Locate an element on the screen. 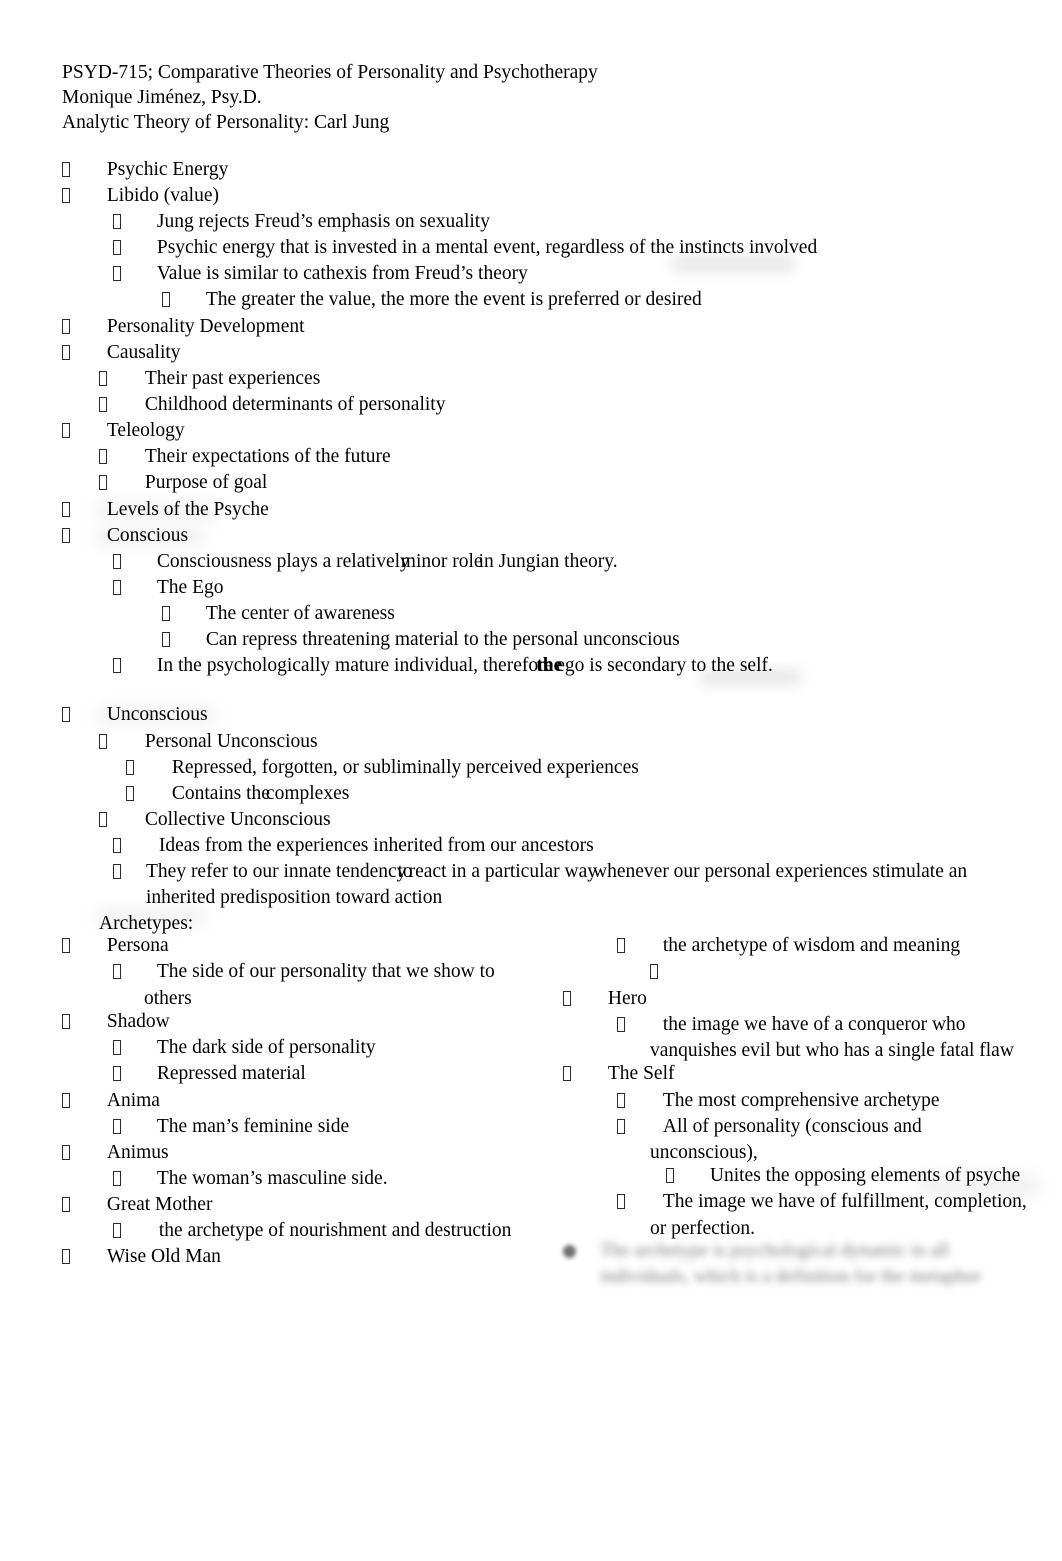  list-item-continuation: inherited predisposition toward action is located at coordinates (294, 898).